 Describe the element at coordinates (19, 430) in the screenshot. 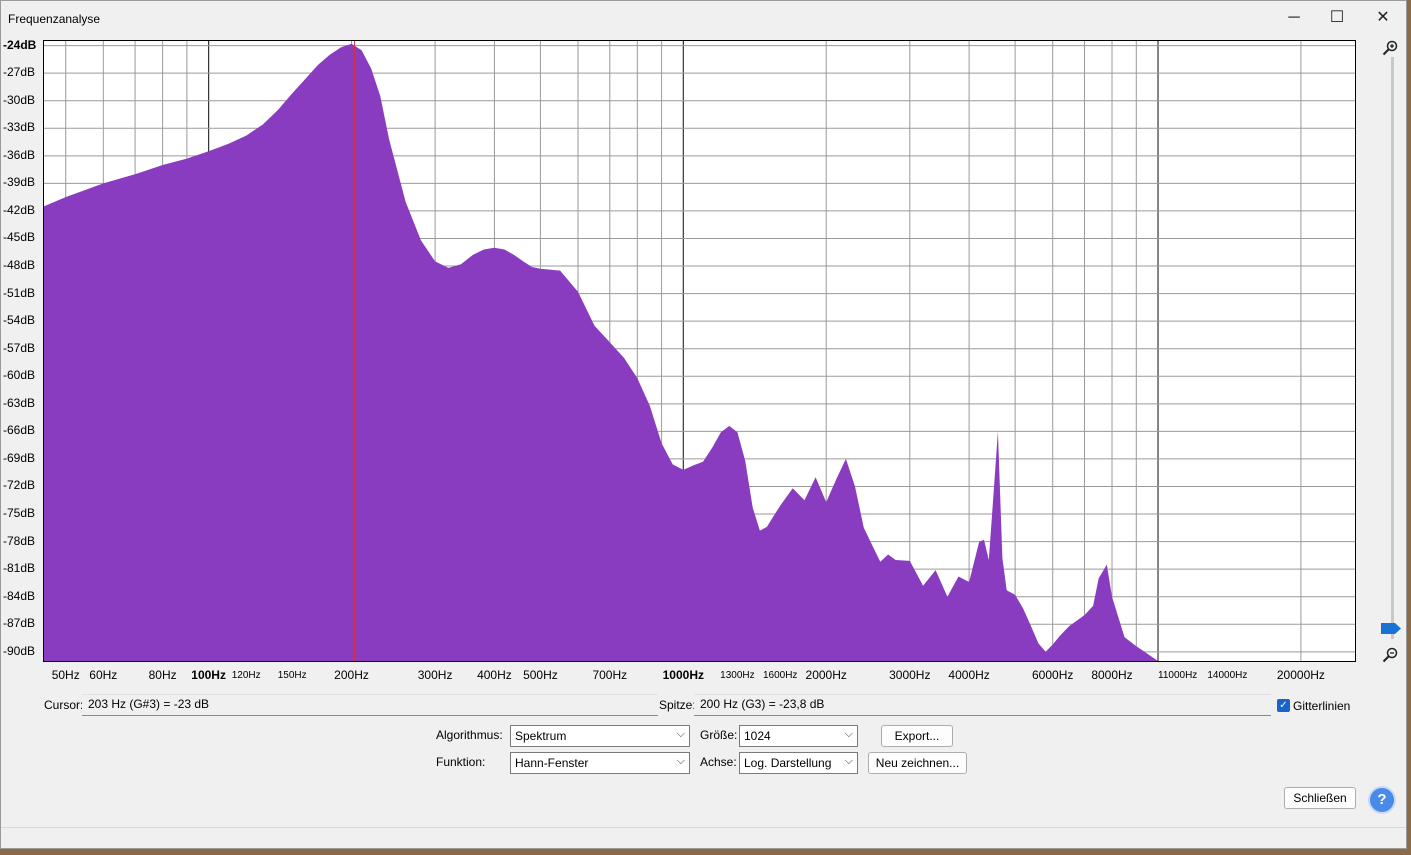

I see `y-tick-label: -66dB` at that location.